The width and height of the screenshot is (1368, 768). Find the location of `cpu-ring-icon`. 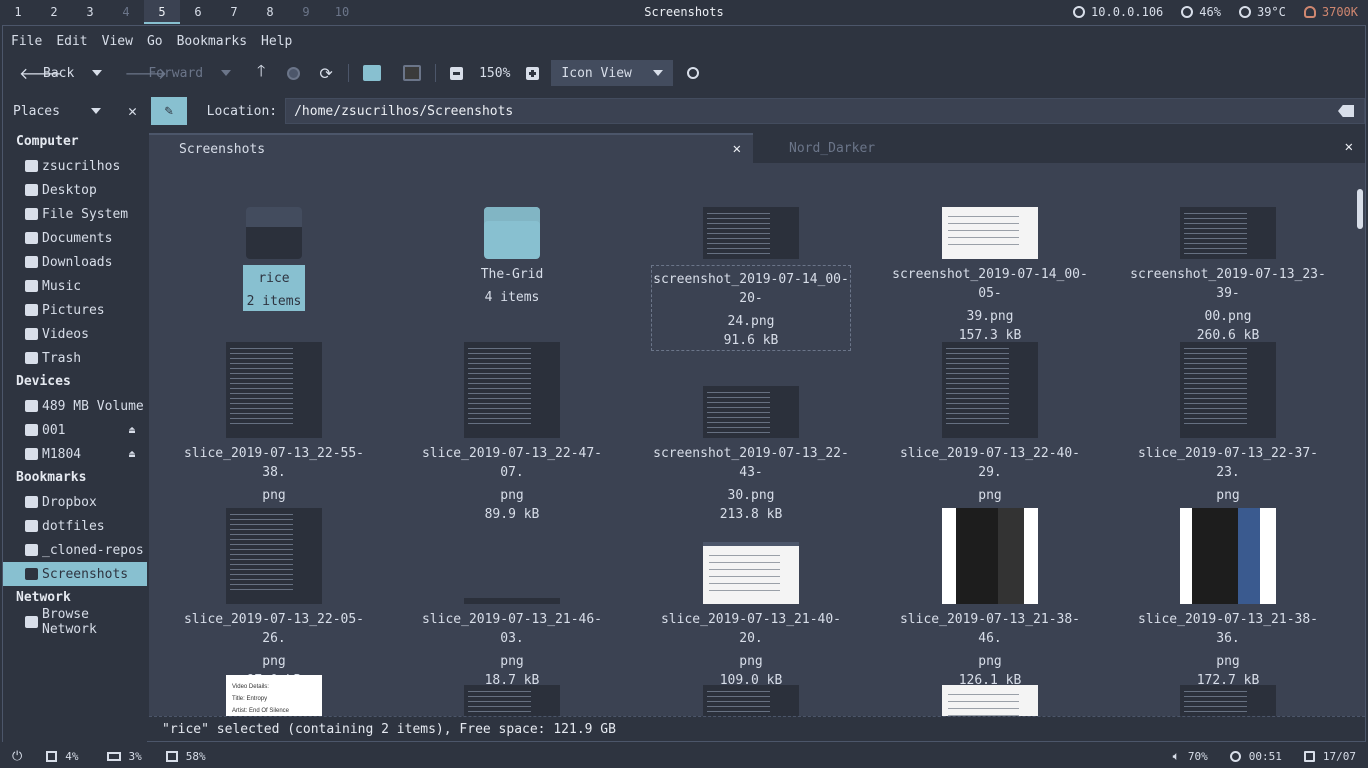

cpu-ring-icon is located at coordinates (1187, 12).